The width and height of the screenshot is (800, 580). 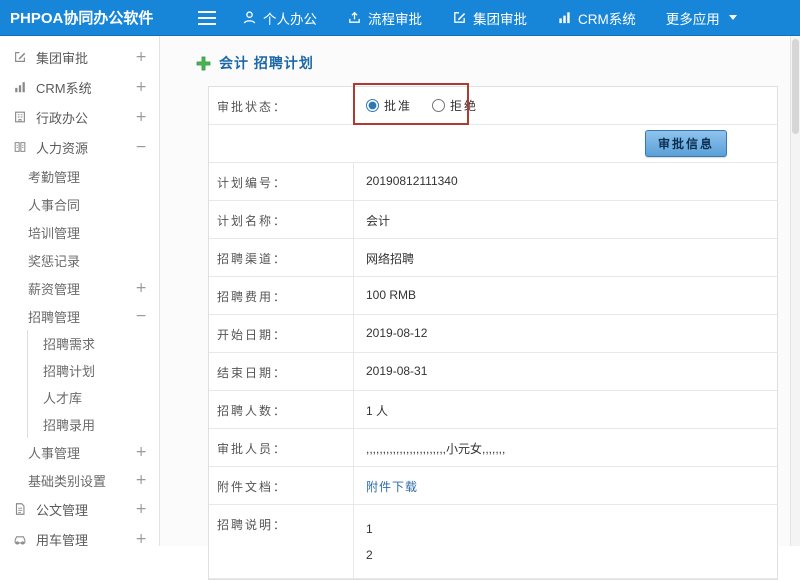 I want to click on approval-status-row: 审批状态： 批准 拒绝, so click(x=493, y=104).